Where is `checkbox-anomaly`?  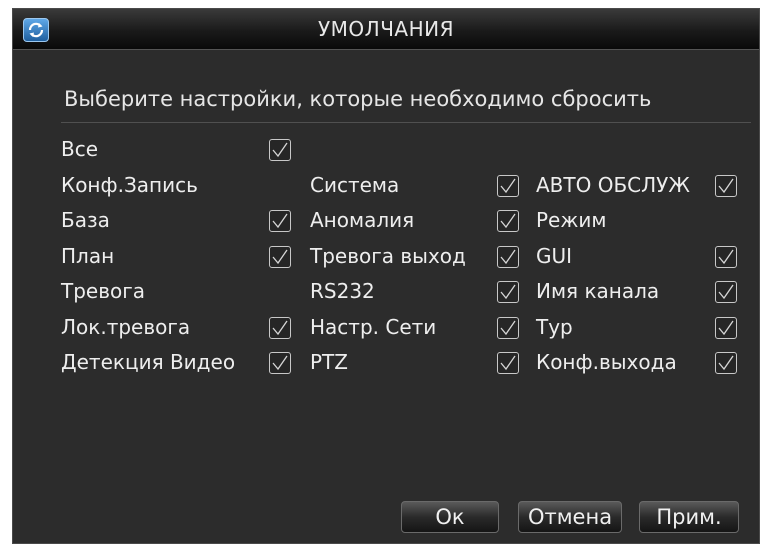 checkbox-anomaly is located at coordinates (508, 221).